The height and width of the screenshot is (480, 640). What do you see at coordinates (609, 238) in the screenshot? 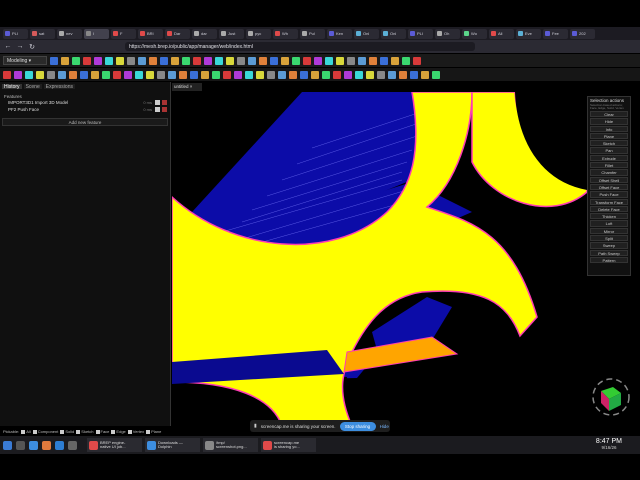
I see `selection-action-button: Split` at bounding box center [609, 238].